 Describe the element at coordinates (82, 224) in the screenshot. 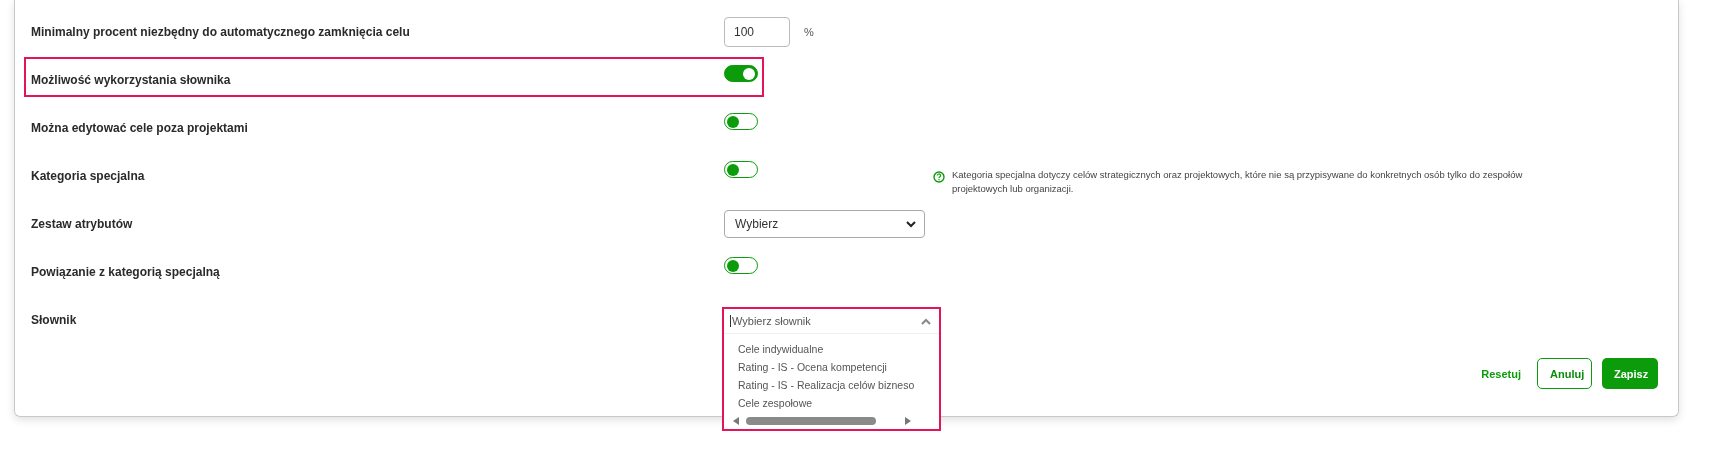

I see `field-label: Zestaw atrybutów` at that location.